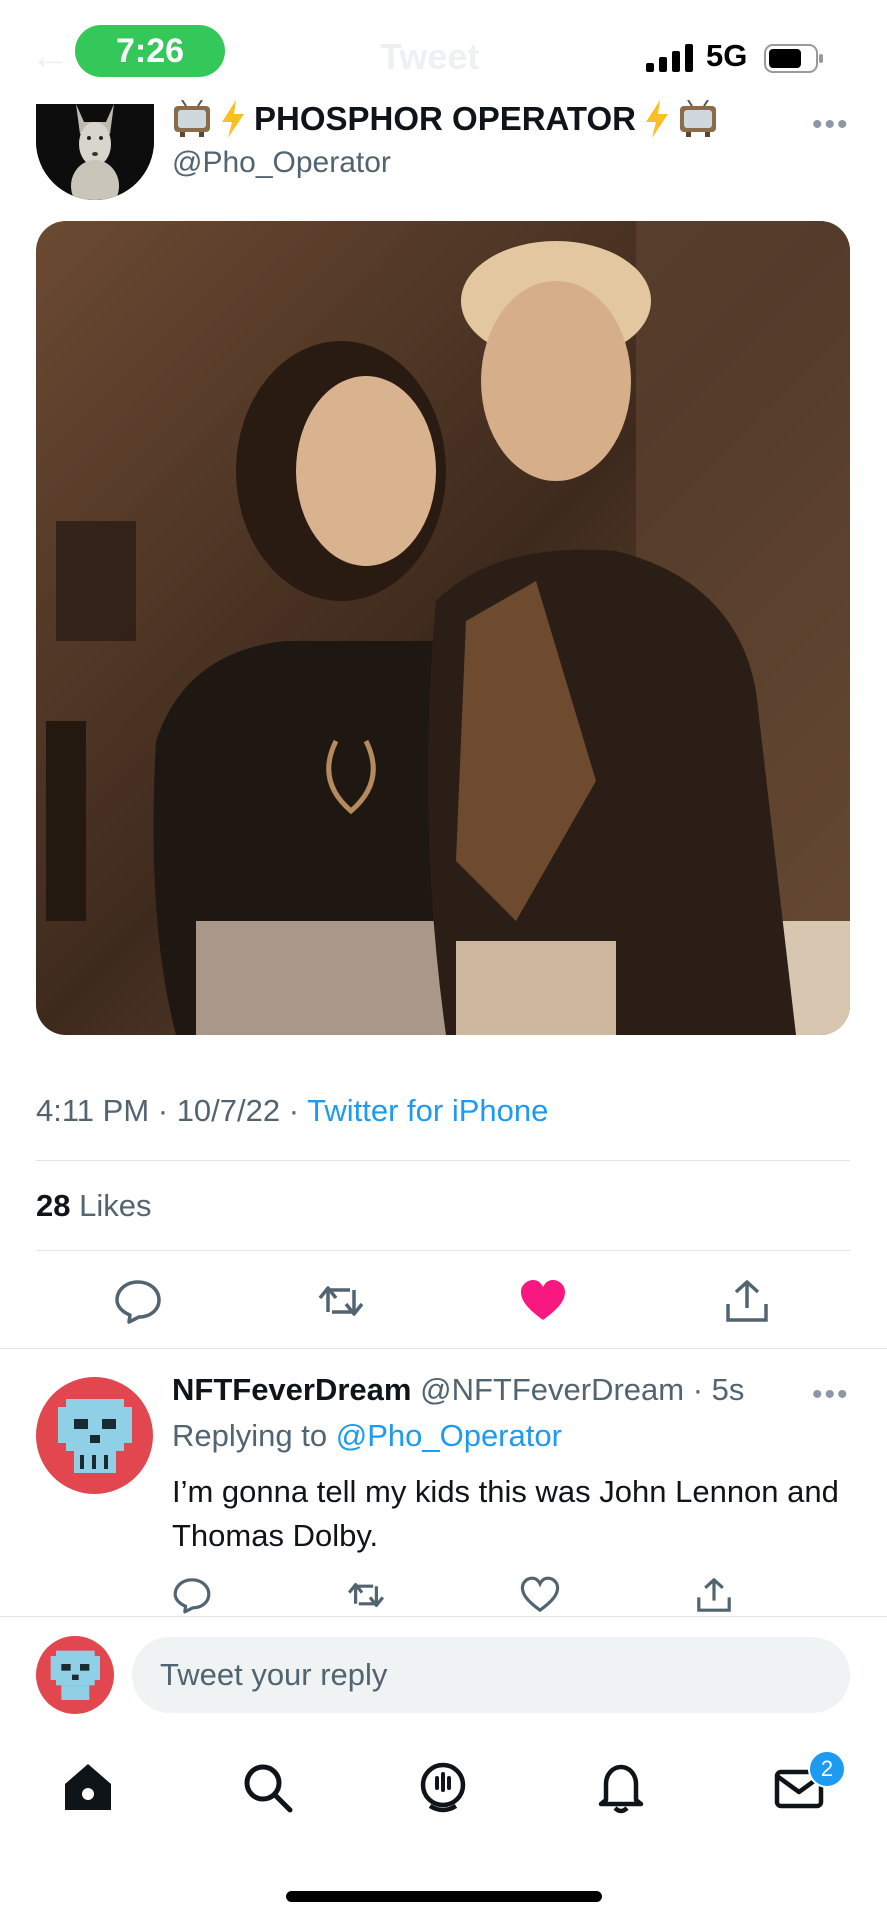  What do you see at coordinates (449, 1435) in the screenshot?
I see `replying-mention: @Pho_Operator` at bounding box center [449, 1435].